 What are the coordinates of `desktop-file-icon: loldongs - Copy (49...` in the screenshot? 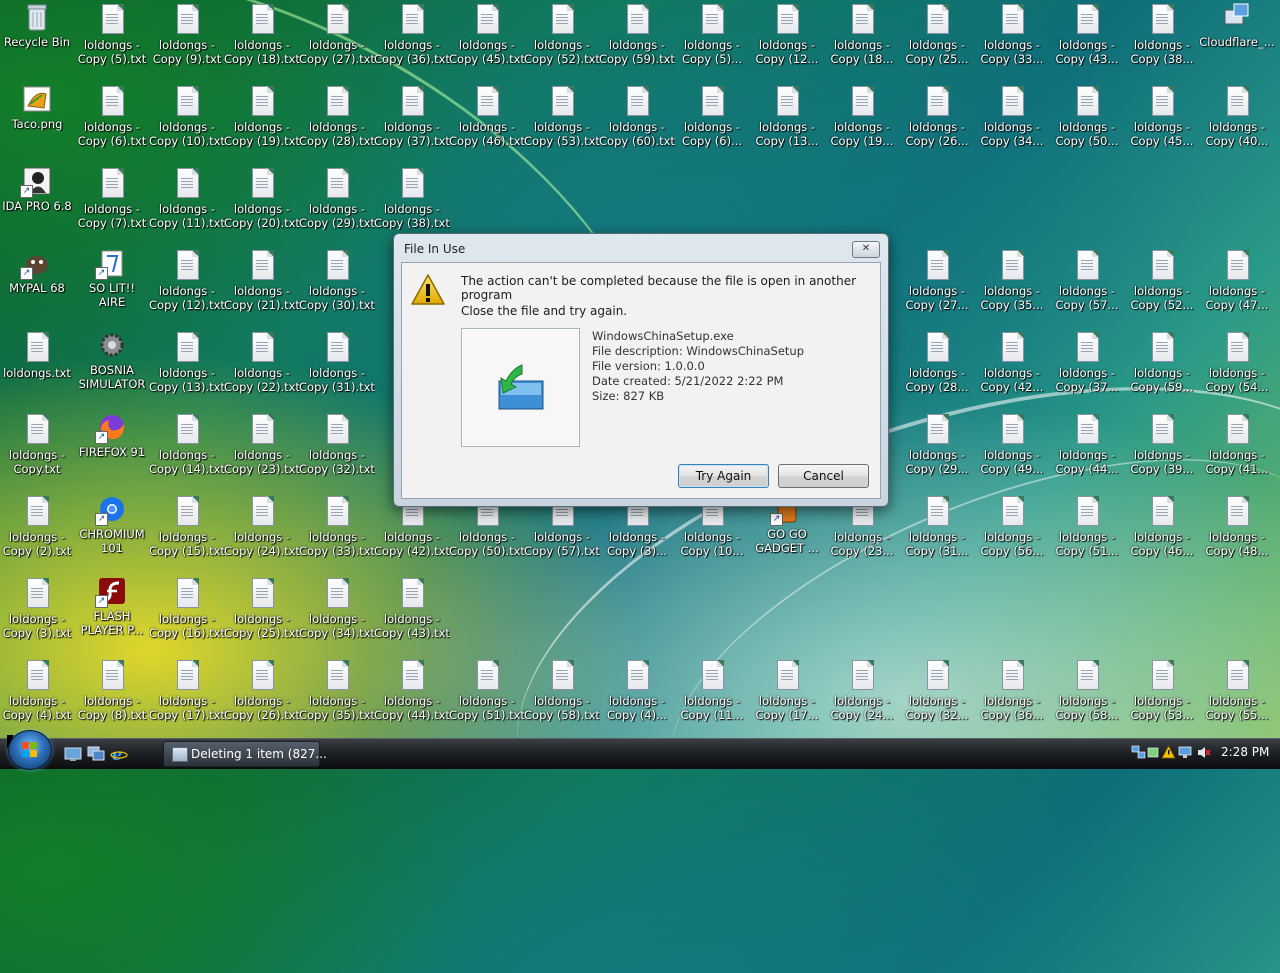 It's located at (1012, 450).